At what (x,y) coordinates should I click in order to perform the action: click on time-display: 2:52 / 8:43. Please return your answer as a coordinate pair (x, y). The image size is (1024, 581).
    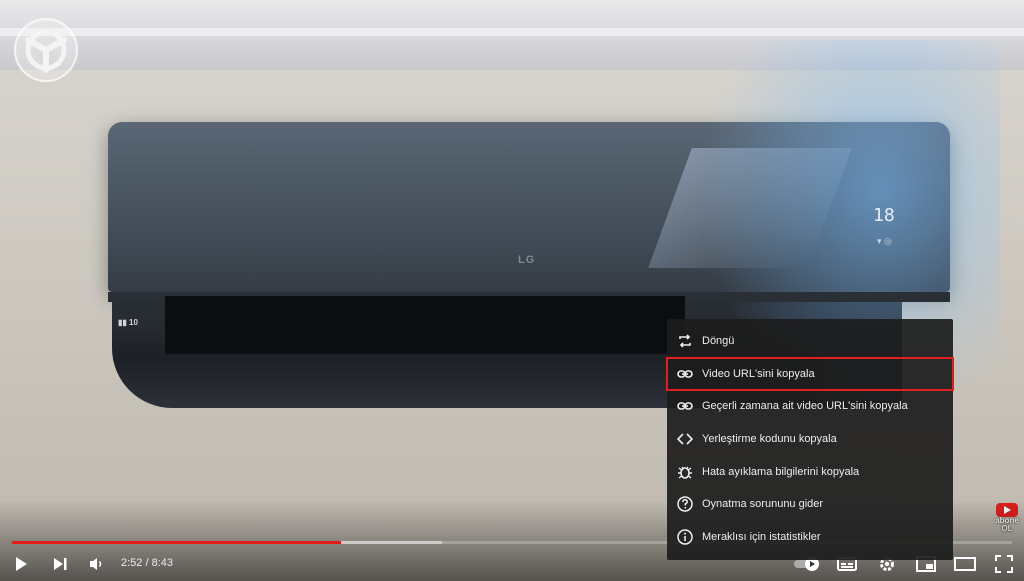
    Looking at the image, I should click on (147, 563).